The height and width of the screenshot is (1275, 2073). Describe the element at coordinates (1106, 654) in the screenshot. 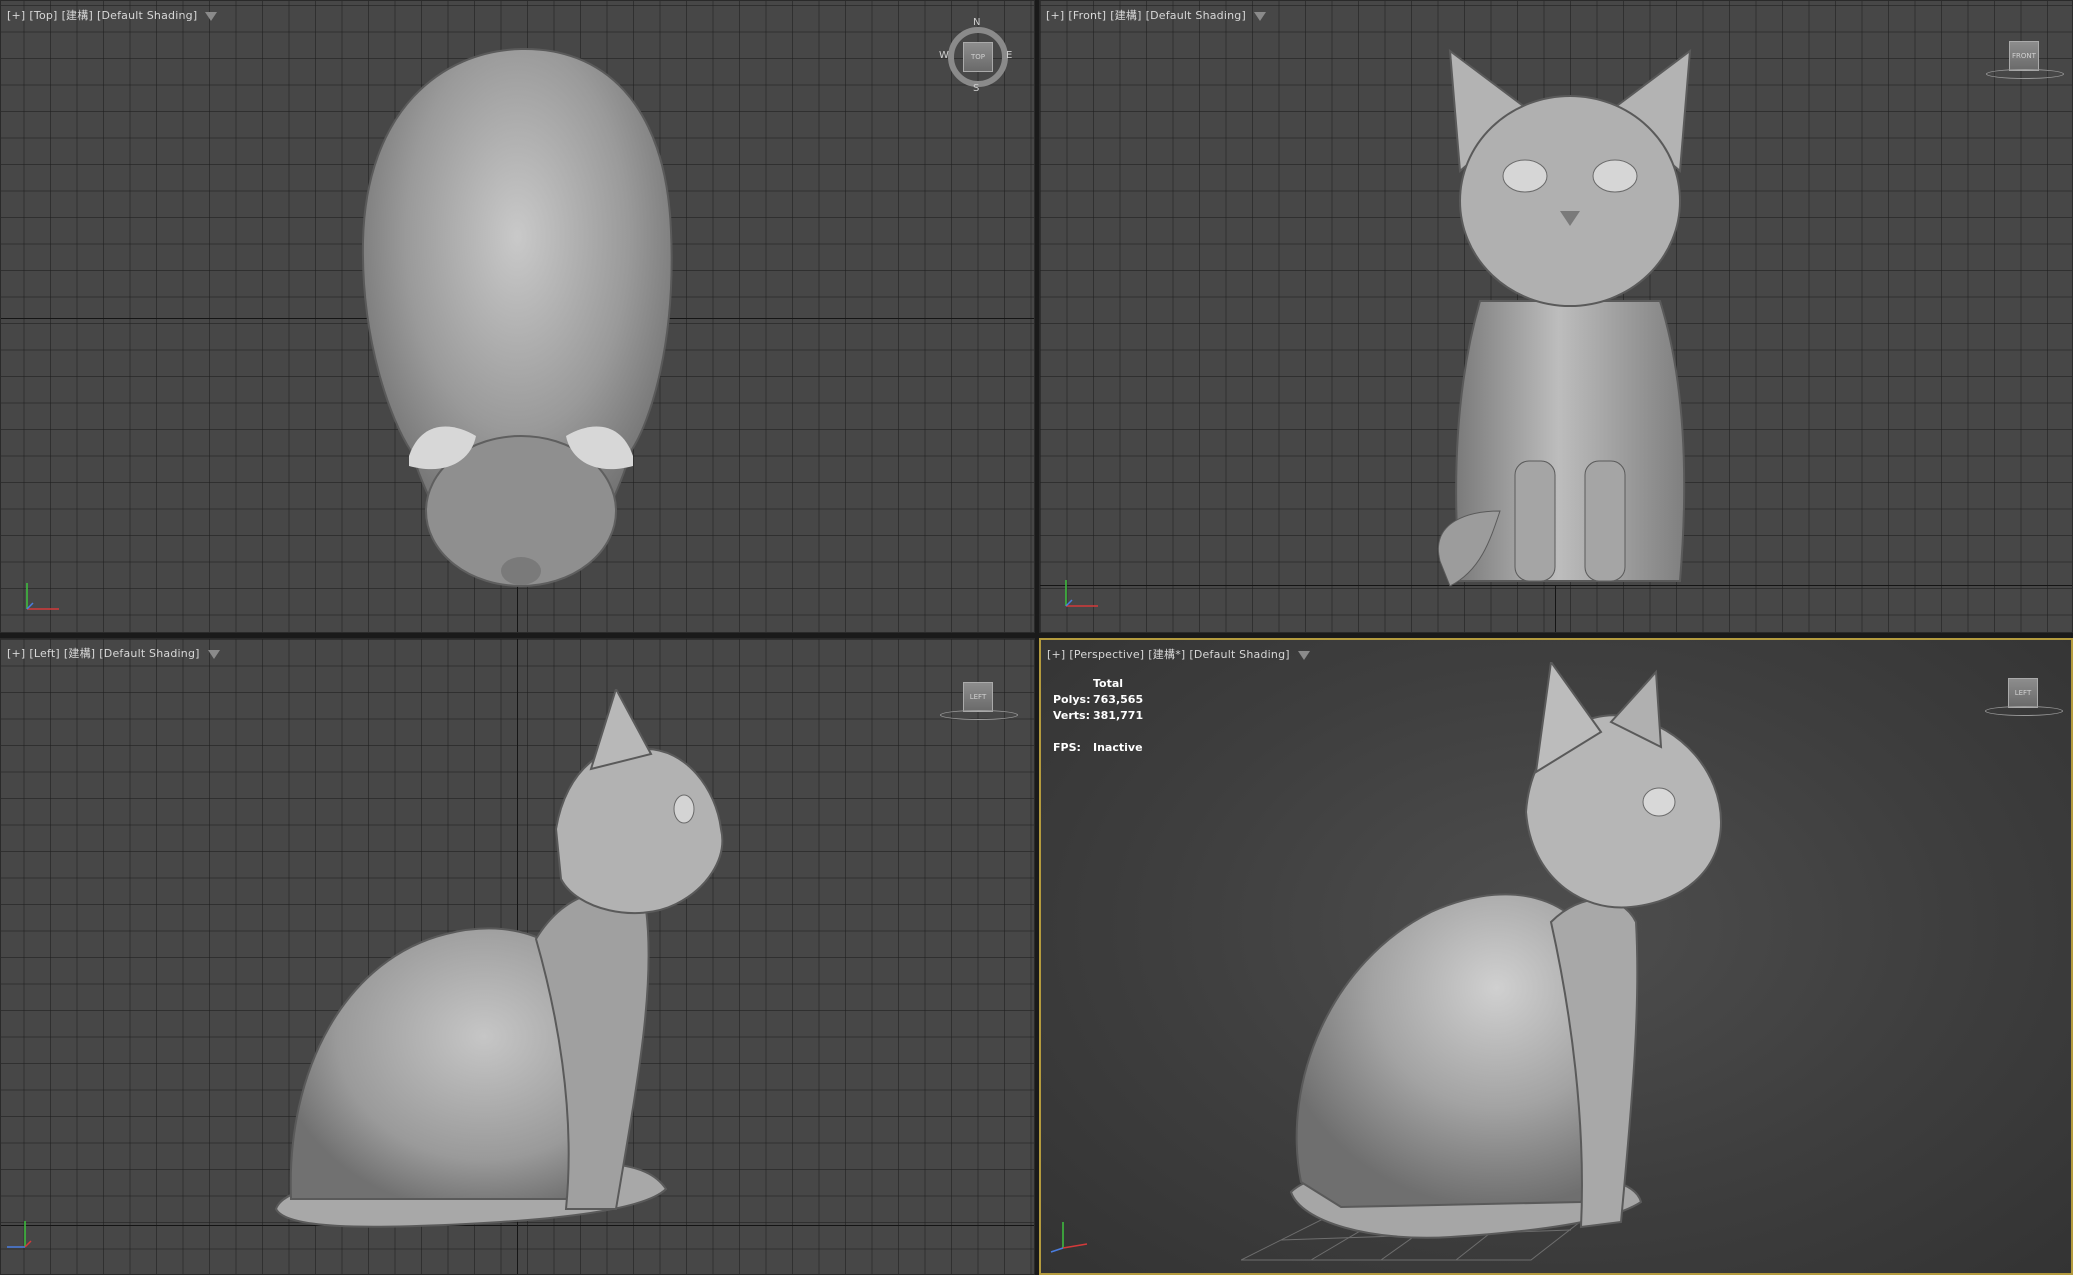

I see `viewport-point-of-view: [Perspective]` at that location.